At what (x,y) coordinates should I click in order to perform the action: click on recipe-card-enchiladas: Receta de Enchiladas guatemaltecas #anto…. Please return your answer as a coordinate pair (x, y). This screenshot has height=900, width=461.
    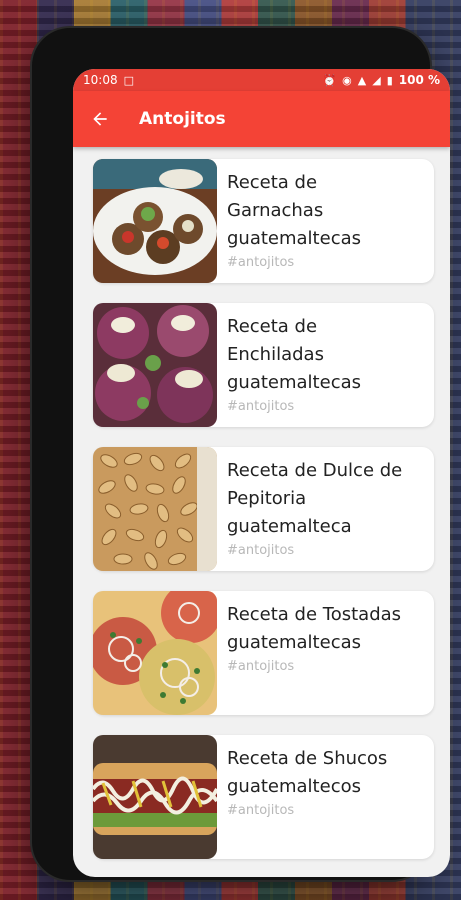
    Looking at the image, I should click on (263, 365).